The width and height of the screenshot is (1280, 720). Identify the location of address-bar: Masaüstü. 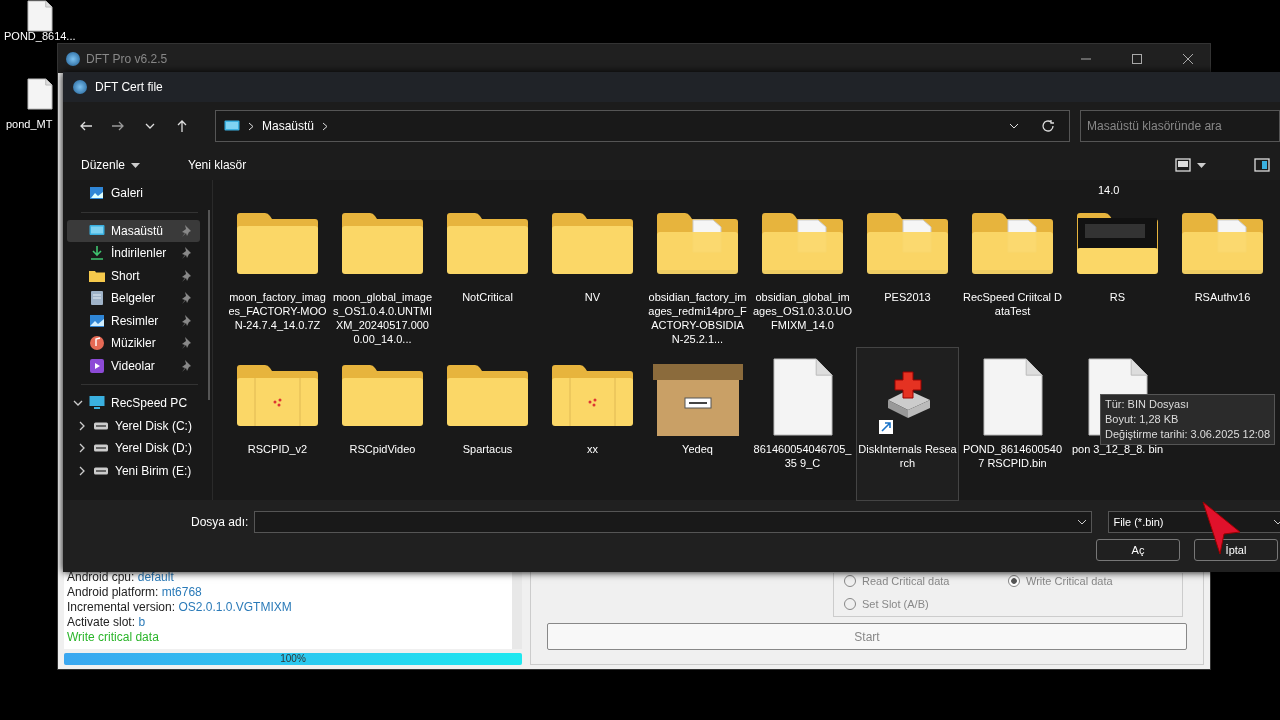
(642, 126).